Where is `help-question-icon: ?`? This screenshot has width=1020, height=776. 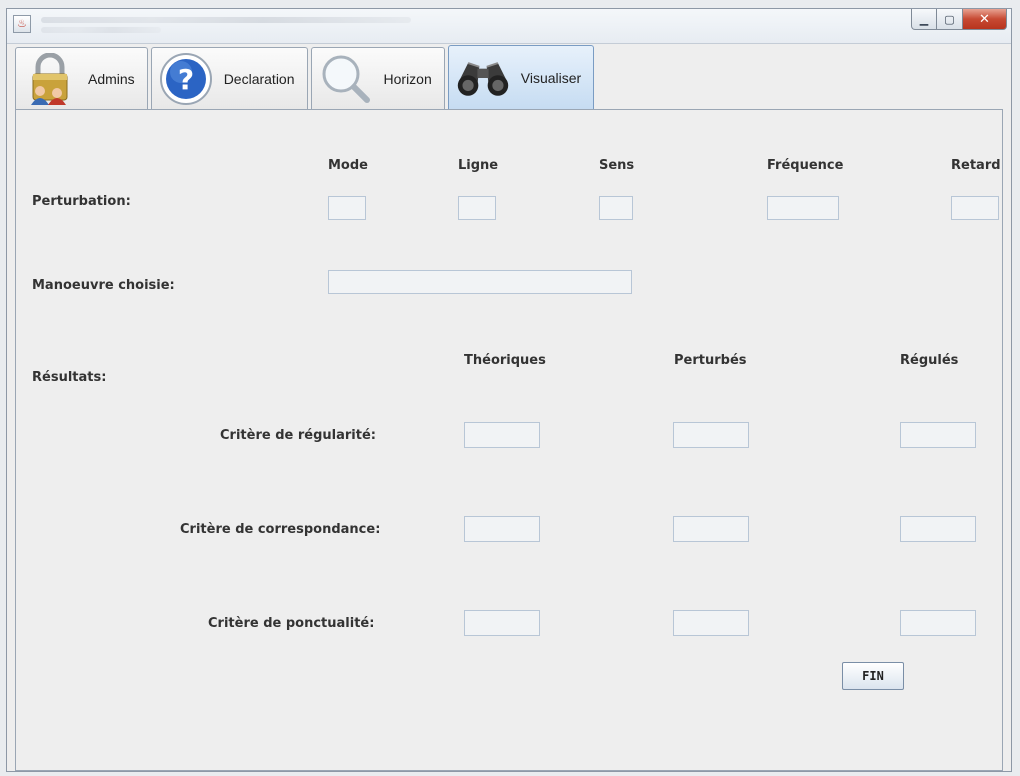
help-question-icon: ? is located at coordinates (186, 78).